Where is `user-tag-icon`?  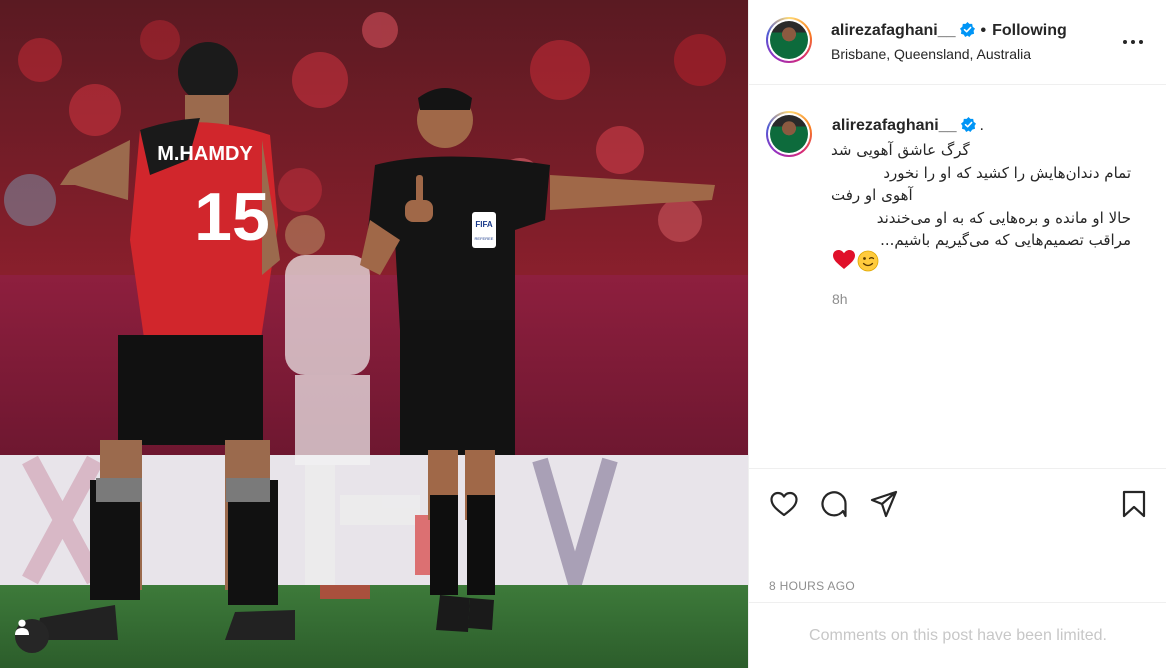
user-tag-icon is located at coordinates (22, 627).